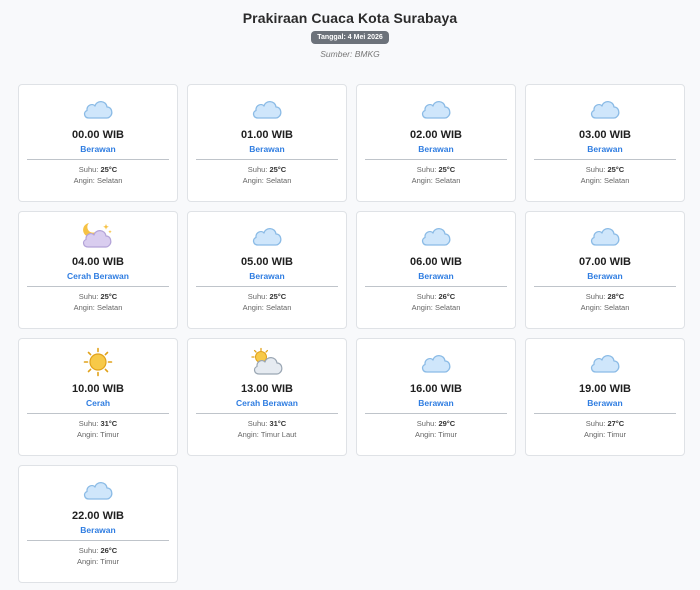 The height and width of the screenshot is (590, 700). Describe the element at coordinates (436, 389) in the screenshot. I see `forecast-time: 16.00 WIB` at that location.